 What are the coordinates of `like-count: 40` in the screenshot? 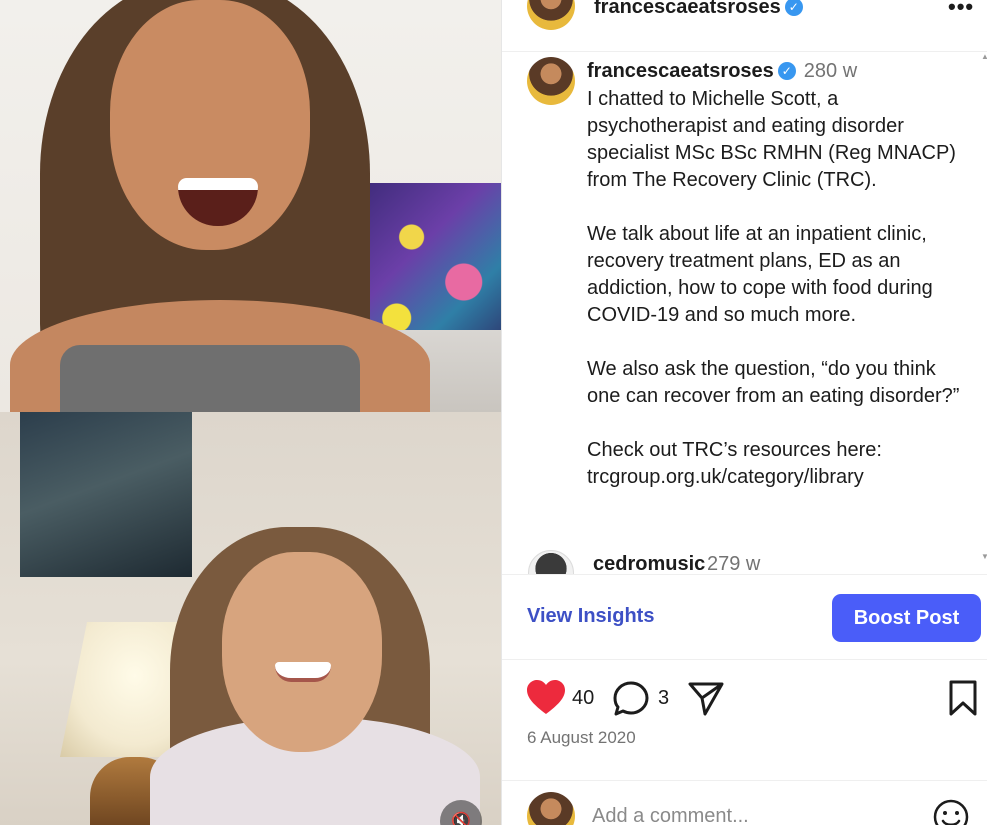 It's located at (583, 698).